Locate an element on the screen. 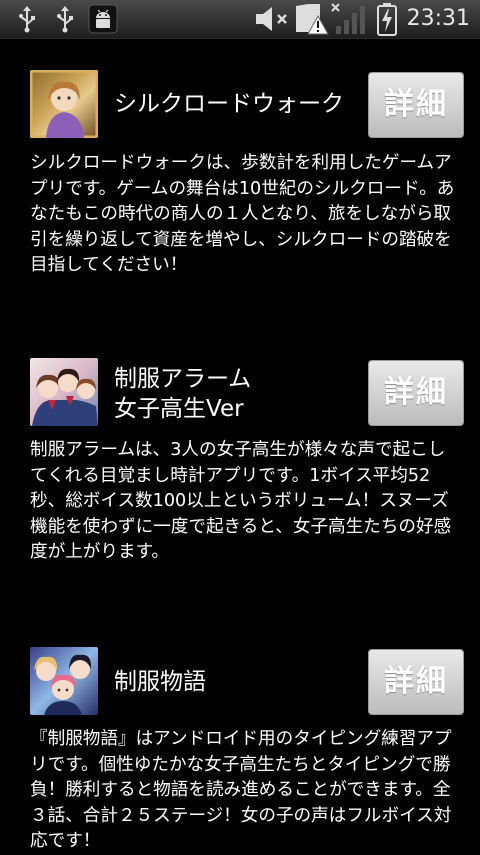 This screenshot has width=480, height=855. app-title: 制服物語 is located at coordinates (160, 682).